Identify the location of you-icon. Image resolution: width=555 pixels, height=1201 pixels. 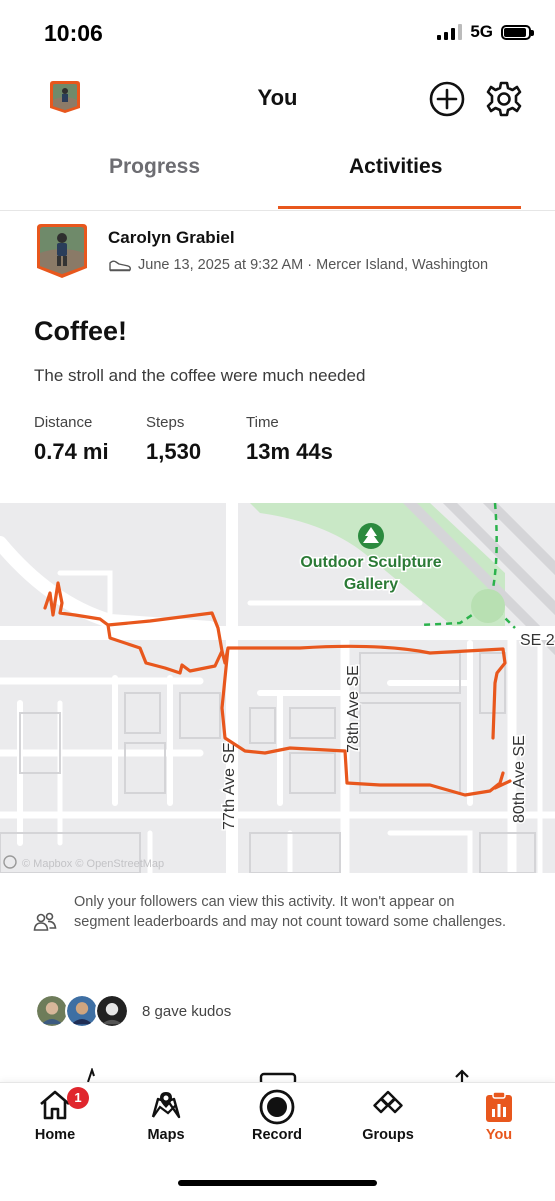
(499, 1106).